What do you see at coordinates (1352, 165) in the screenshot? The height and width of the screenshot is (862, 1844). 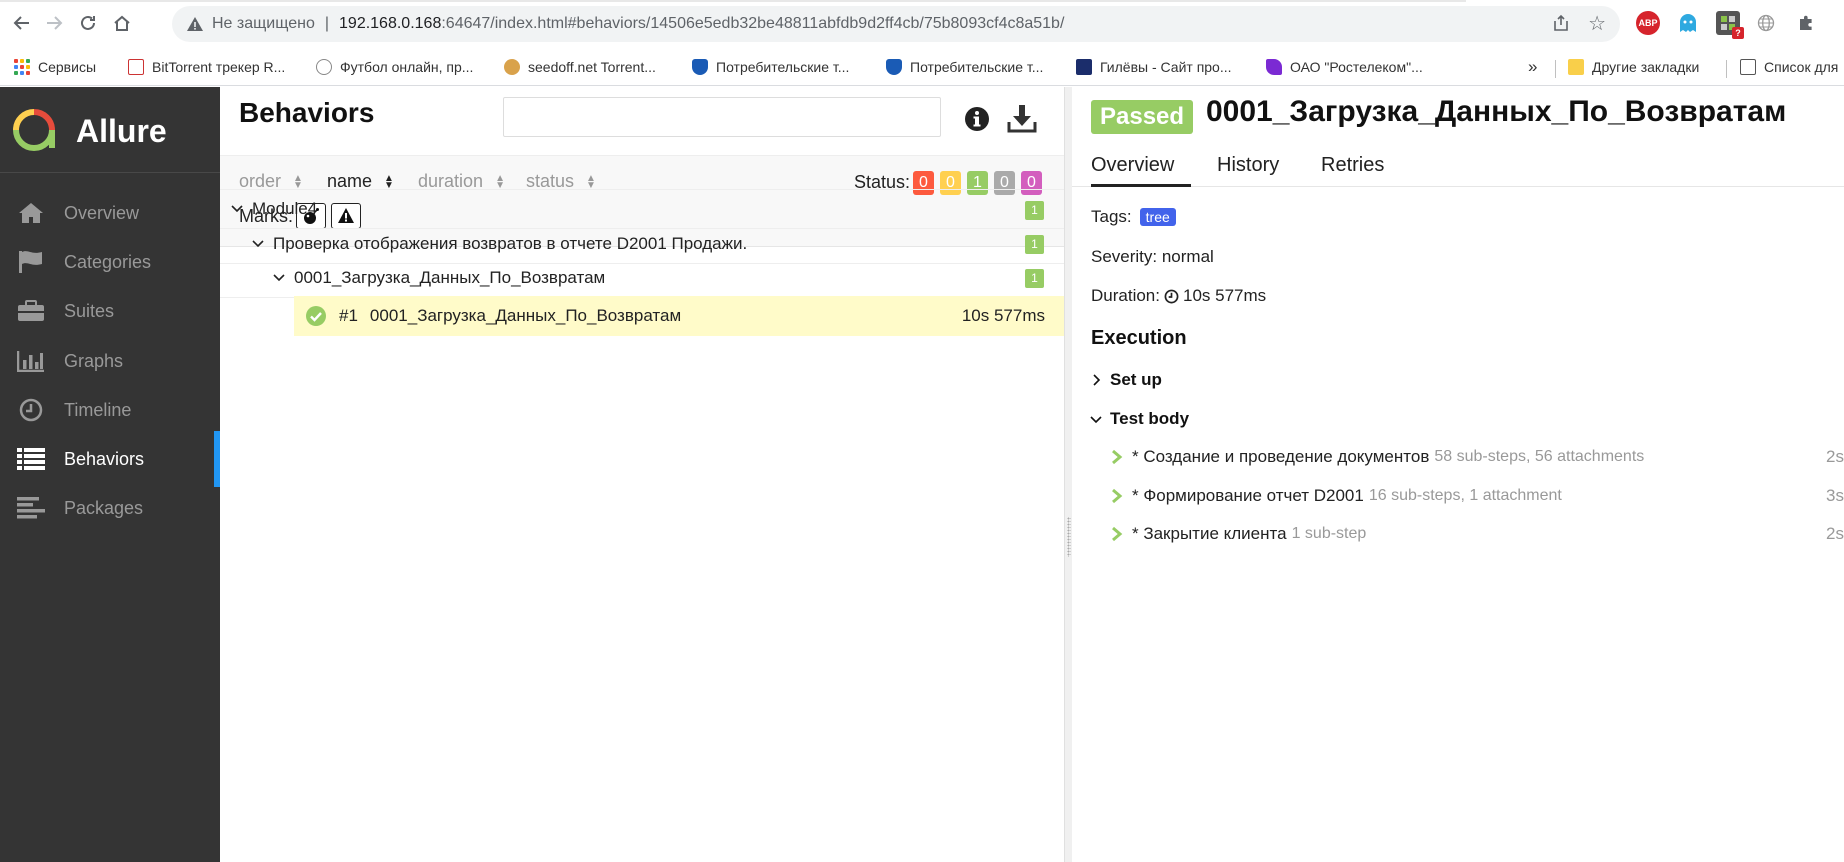 I see `tab-retries: Retries` at bounding box center [1352, 165].